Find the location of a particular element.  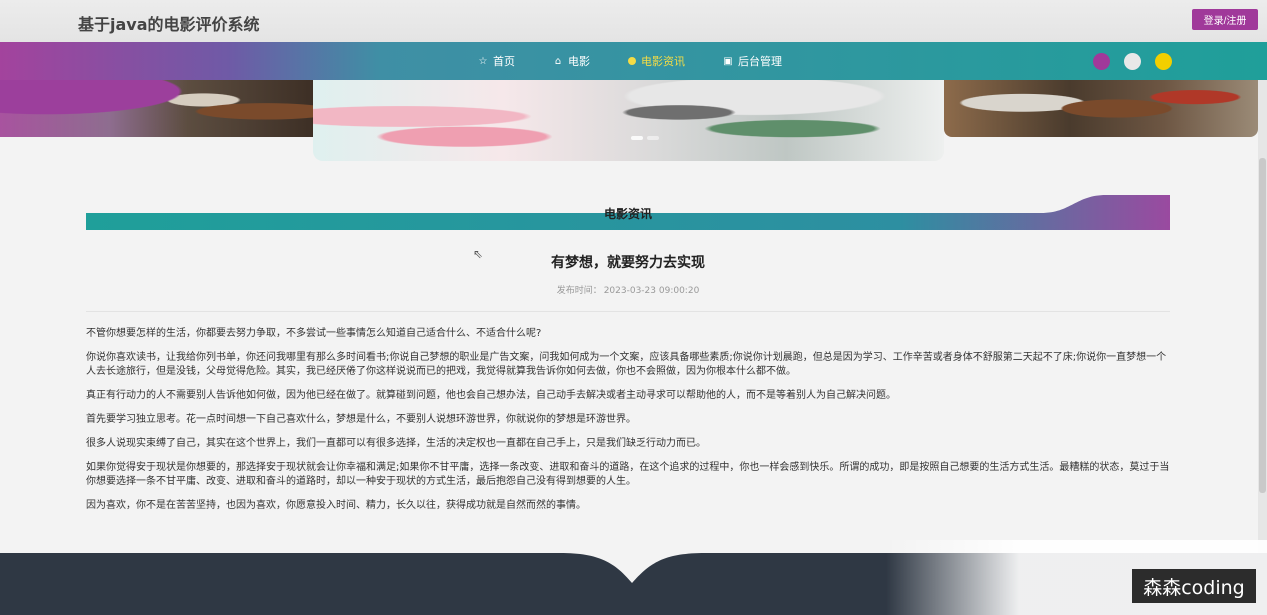

main-nav: ☆ 首页 ⌂ 电影 电影资讯 ▣ 后台管理 is located at coordinates (633, 61).